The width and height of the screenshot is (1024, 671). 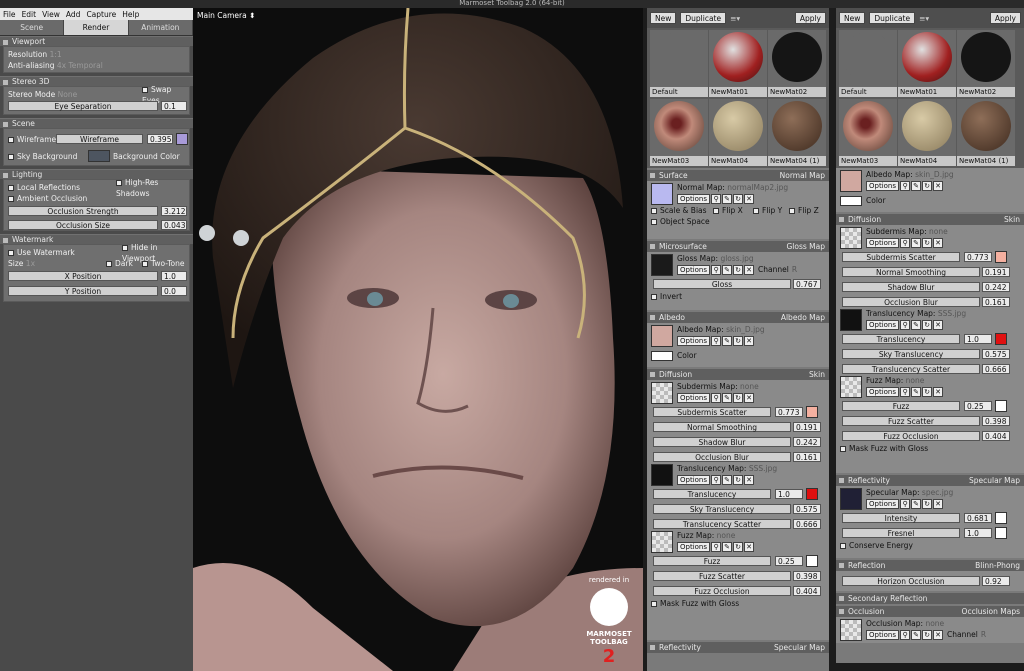 What do you see at coordinates (789, 412) in the screenshot?
I see `subdermis-scatter-value: 0.773` at bounding box center [789, 412].